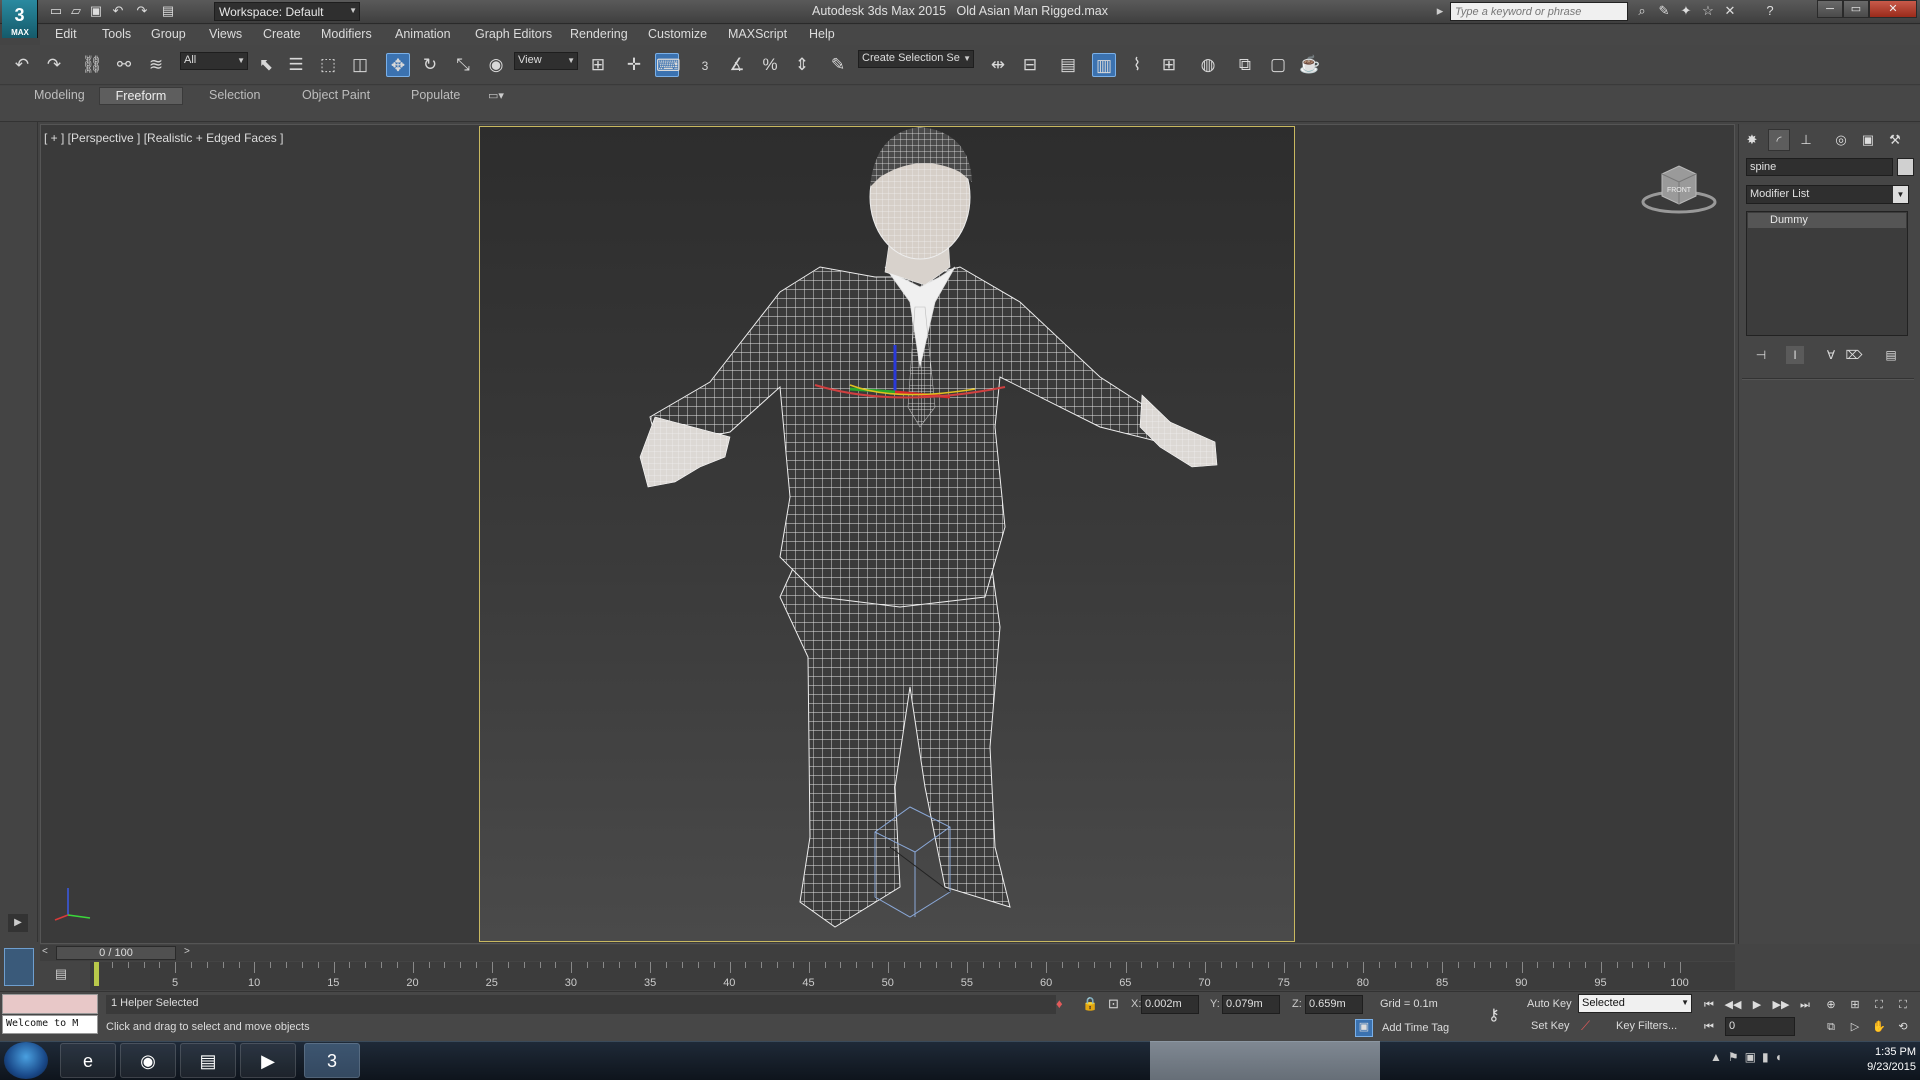  What do you see at coordinates (677, 34) in the screenshot?
I see `menu-customize: Customize` at bounding box center [677, 34].